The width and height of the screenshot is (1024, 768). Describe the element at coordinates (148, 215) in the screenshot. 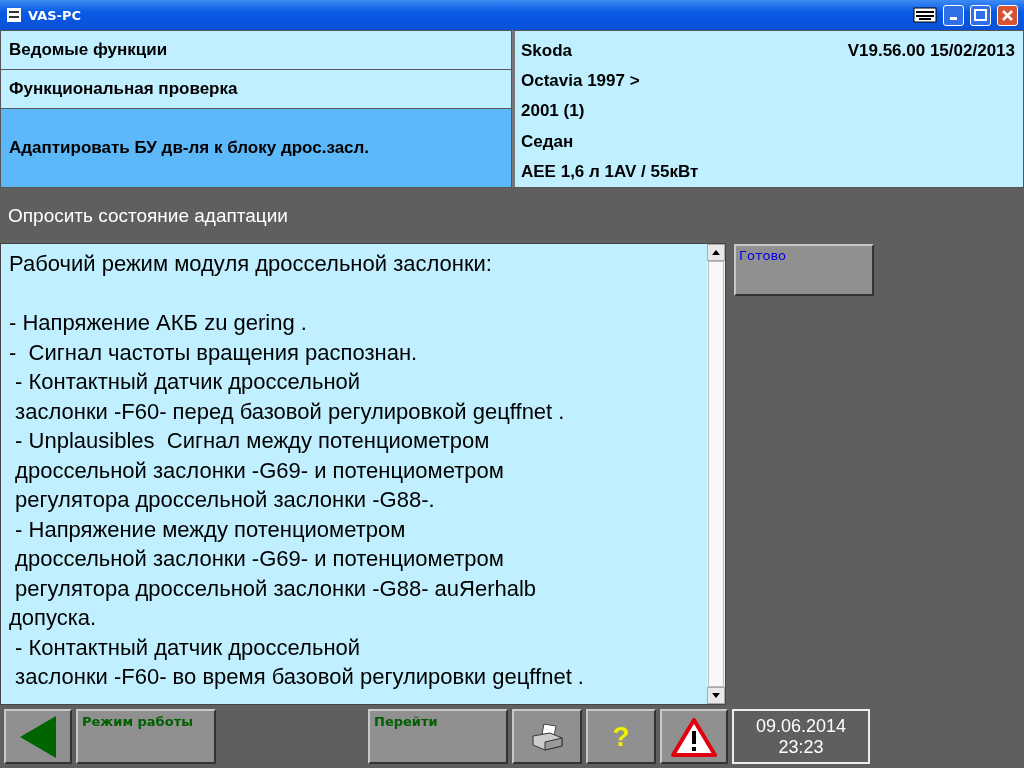

I see `section-title: Опросить состояние адаптации` at that location.